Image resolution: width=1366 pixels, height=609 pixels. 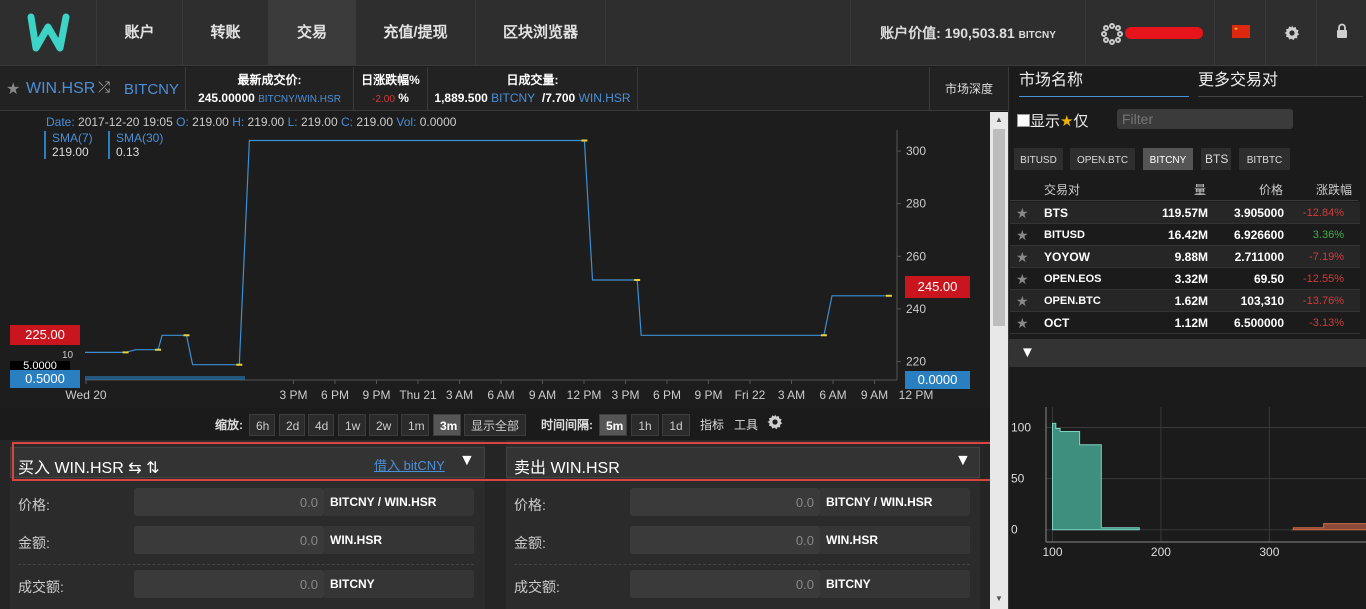 What do you see at coordinates (1216, 159) in the screenshot?
I see `tab-bts: BTS` at bounding box center [1216, 159].